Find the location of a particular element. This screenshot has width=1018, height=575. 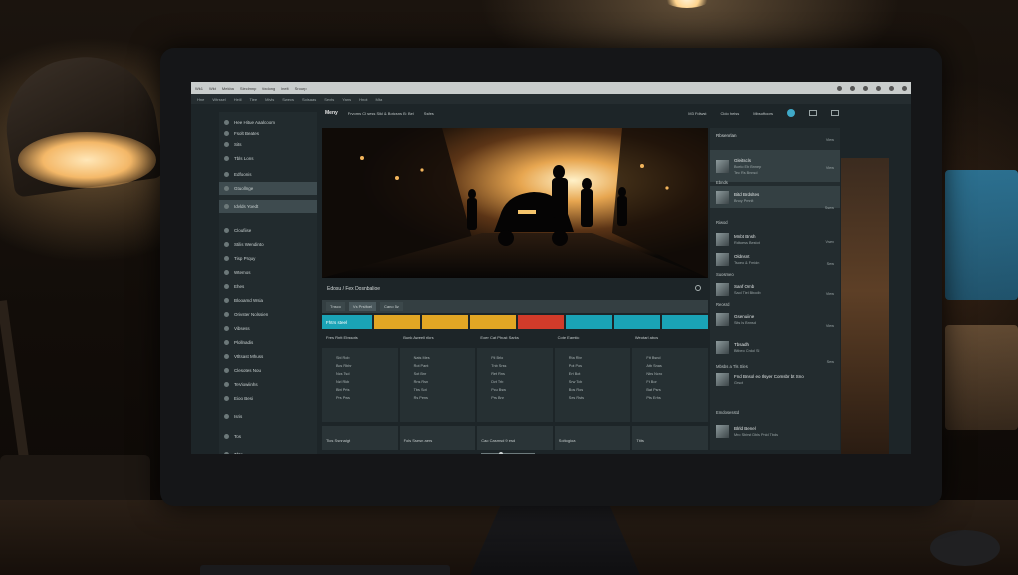

sidebar-item: Orivster Nolssien is located at coordinates (268, 314).